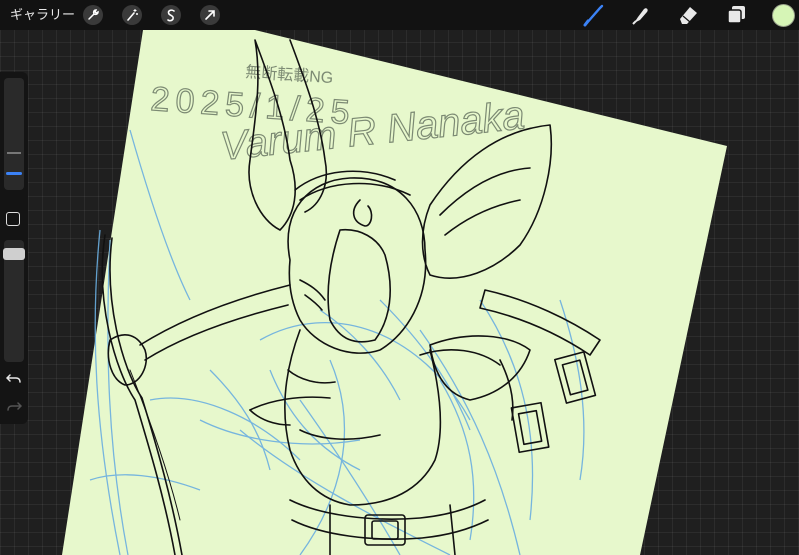 The width and height of the screenshot is (799, 555). I want to click on color-picker-button, so click(783, 15).